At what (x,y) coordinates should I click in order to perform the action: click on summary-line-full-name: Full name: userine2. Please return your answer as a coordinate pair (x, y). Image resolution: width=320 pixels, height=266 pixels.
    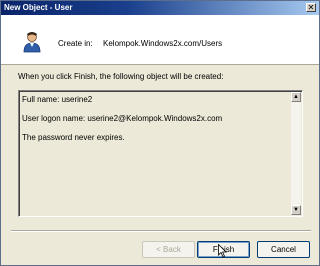
    Looking at the image, I should click on (57, 99).